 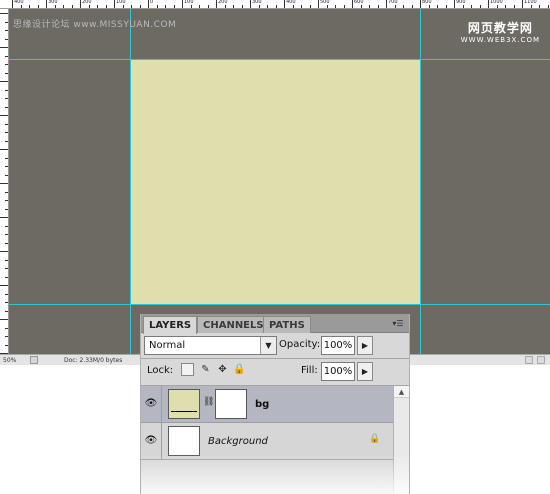 What do you see at coordinates (187, 369) in the screenshot?
I see `lock-transparent-pixels-icon` at bounding box center [187, 369].